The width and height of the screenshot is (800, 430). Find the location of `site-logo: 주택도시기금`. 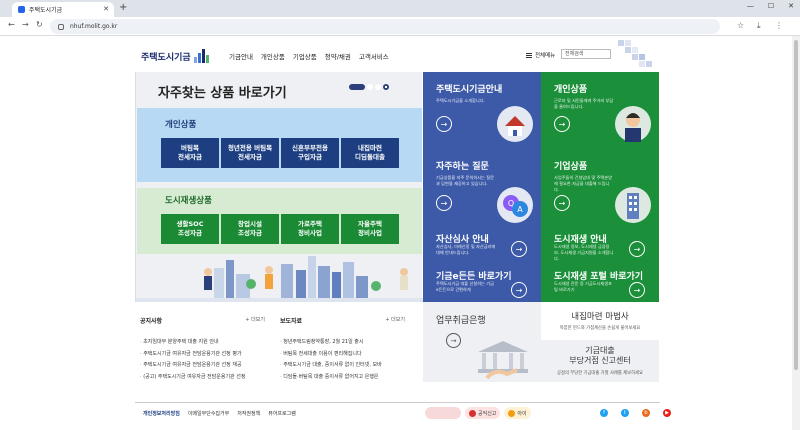

site-logo: 주택도시기금 is located at coordinates (175, 56).